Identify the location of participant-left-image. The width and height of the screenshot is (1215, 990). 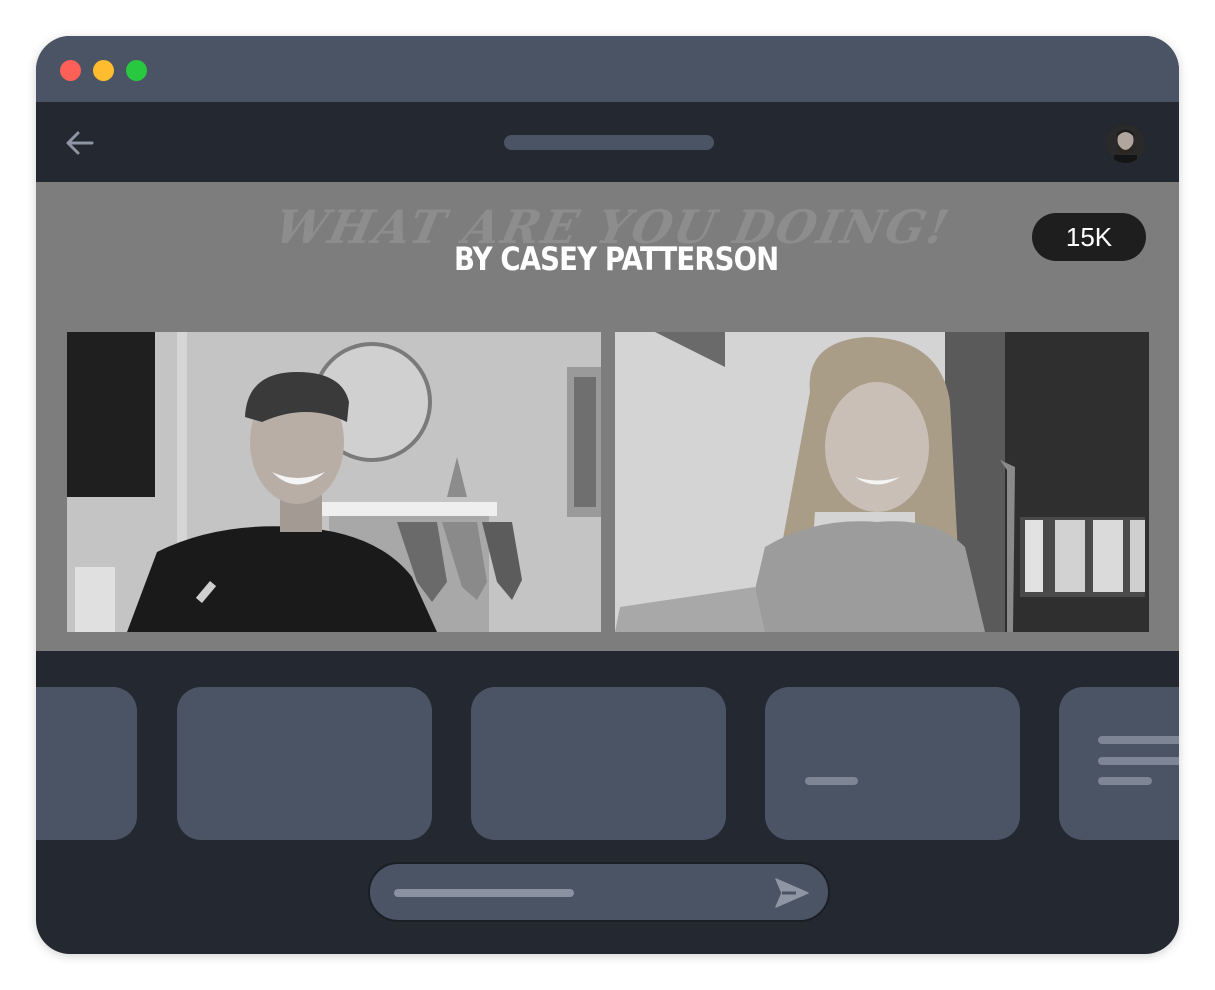
(334, 482).